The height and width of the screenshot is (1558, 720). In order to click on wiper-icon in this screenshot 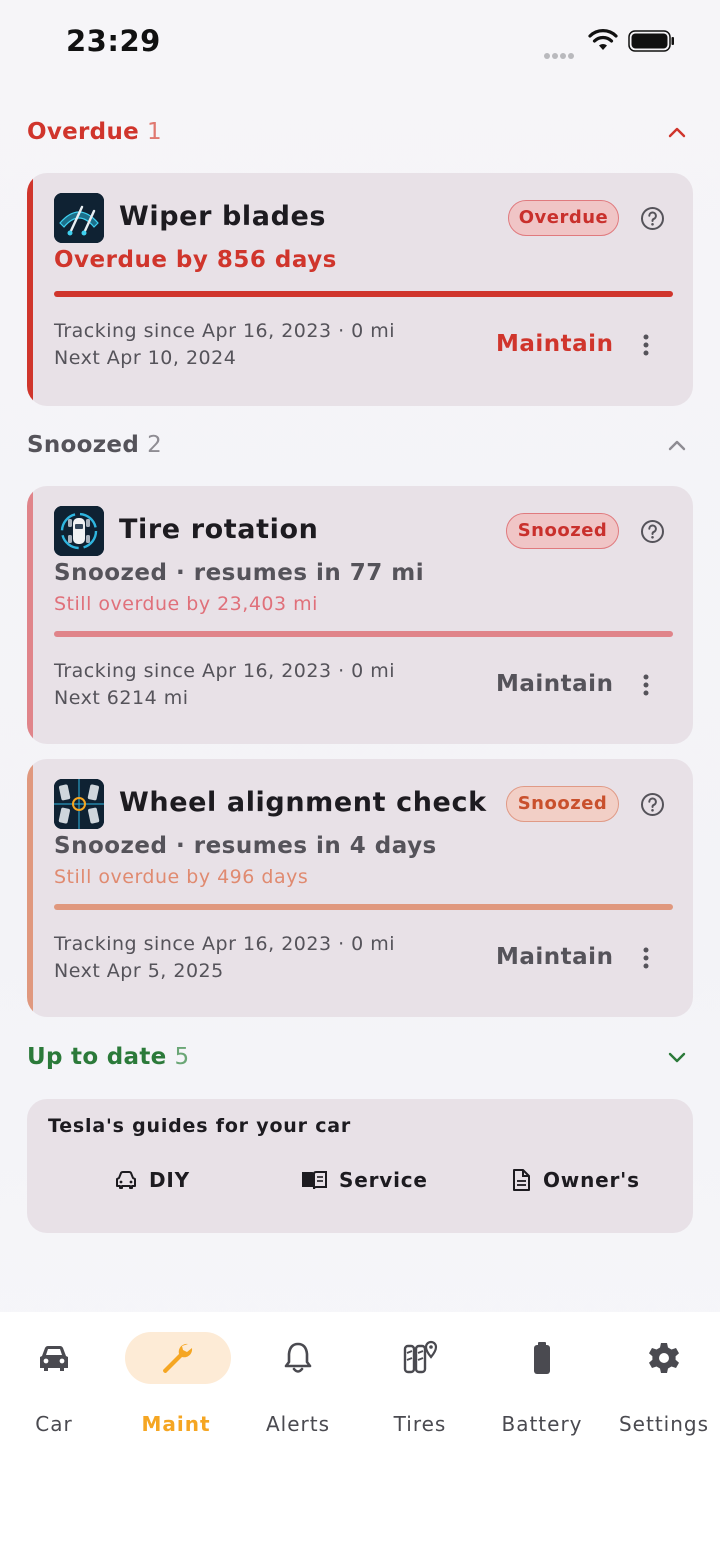, I will do `click(79, 218)`.